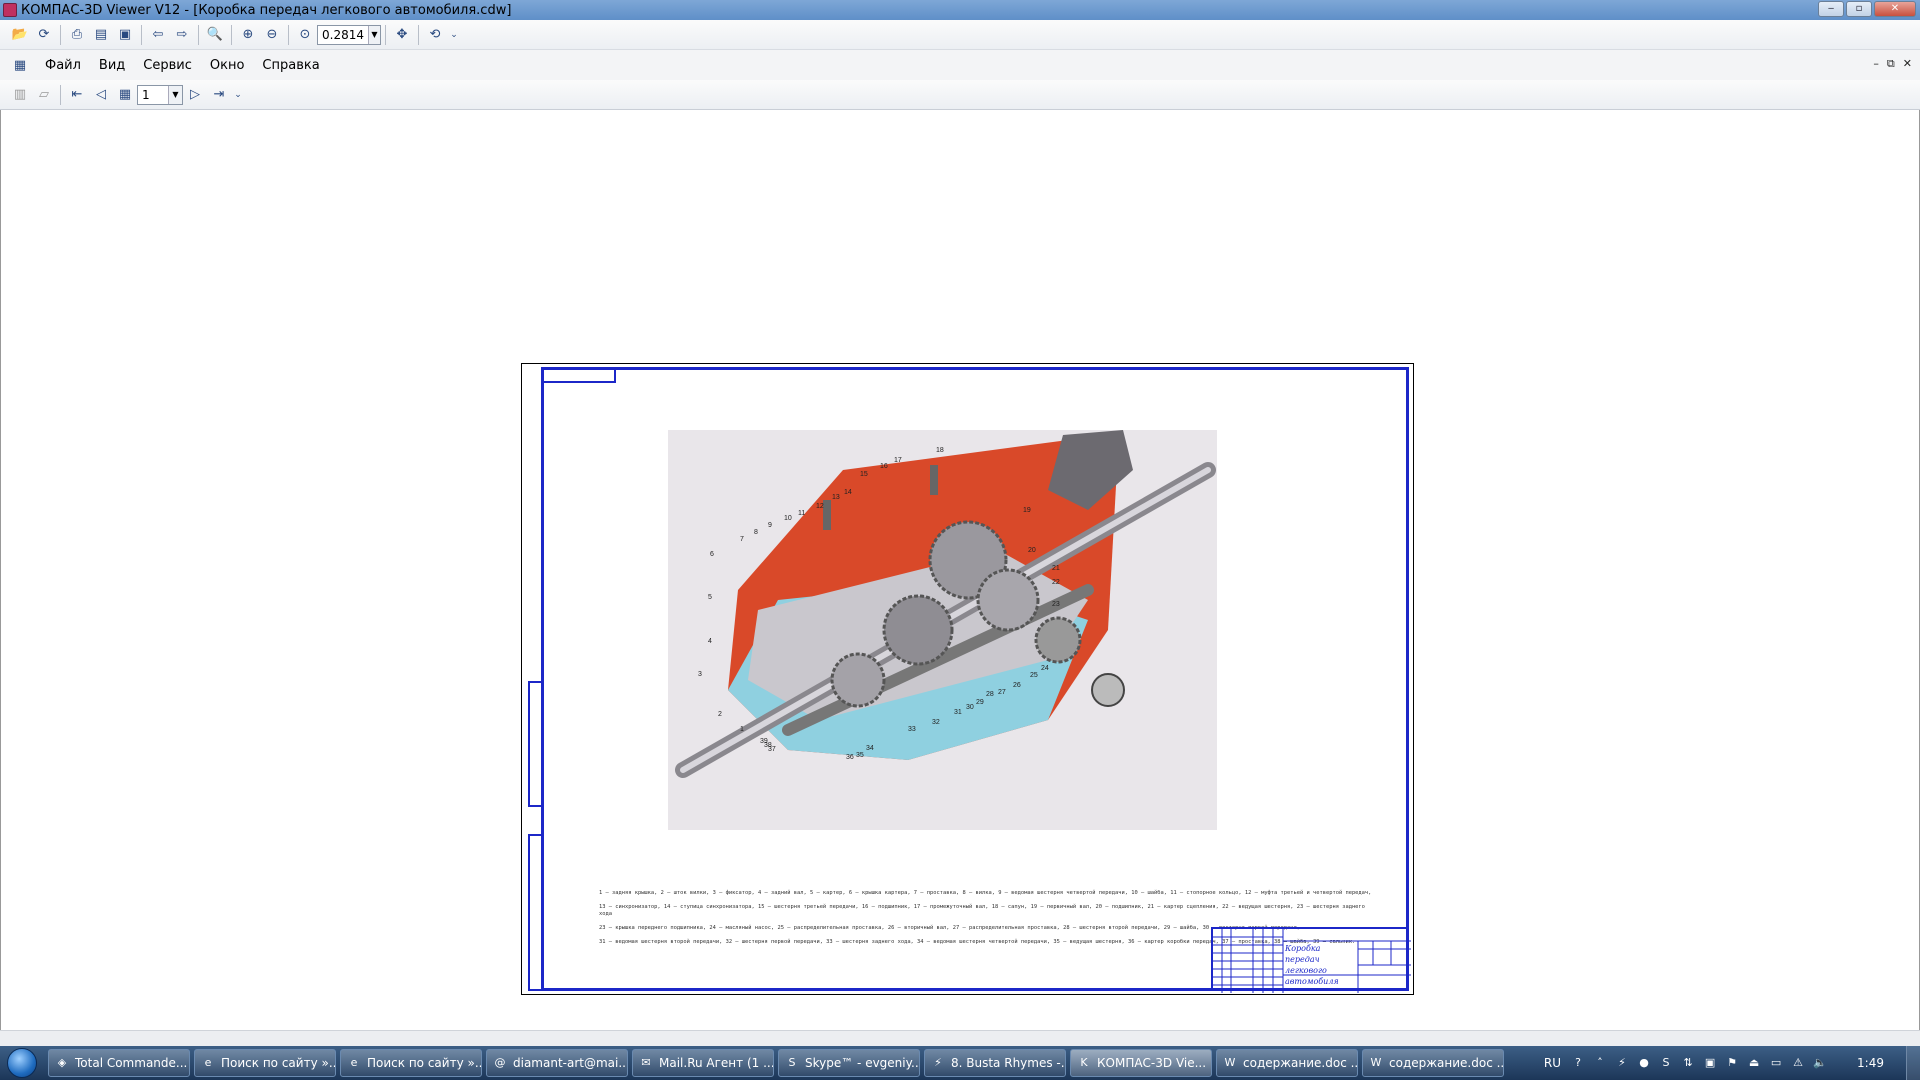 The width and height of the screenshot is (1920, 1080). Describe the element at coordinates (850, 757) in the screenshot. I see `callout-number: 36` at that location.